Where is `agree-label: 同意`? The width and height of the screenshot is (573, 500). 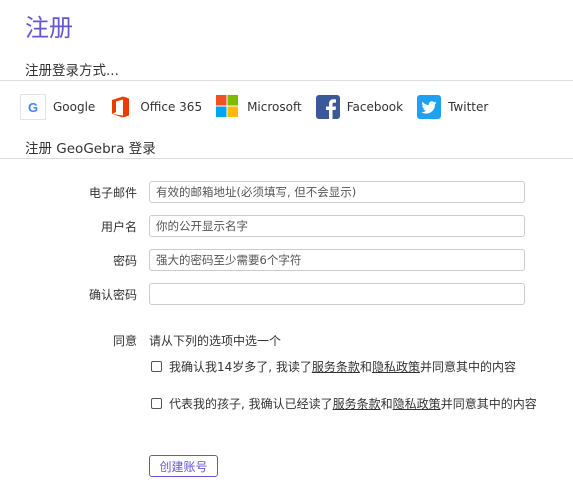 agree-label: 同意 is located at coordinates (124, 341).